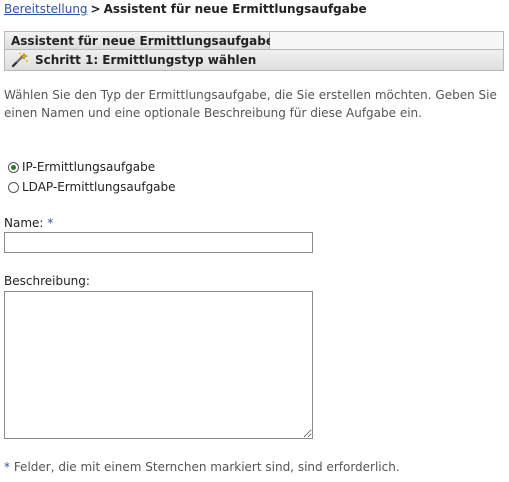 The height and width of the screenshot is (482, 509). I want to click on step-bar: Schritt 1: Ermittlungstyp wählen, so click(254, 60).